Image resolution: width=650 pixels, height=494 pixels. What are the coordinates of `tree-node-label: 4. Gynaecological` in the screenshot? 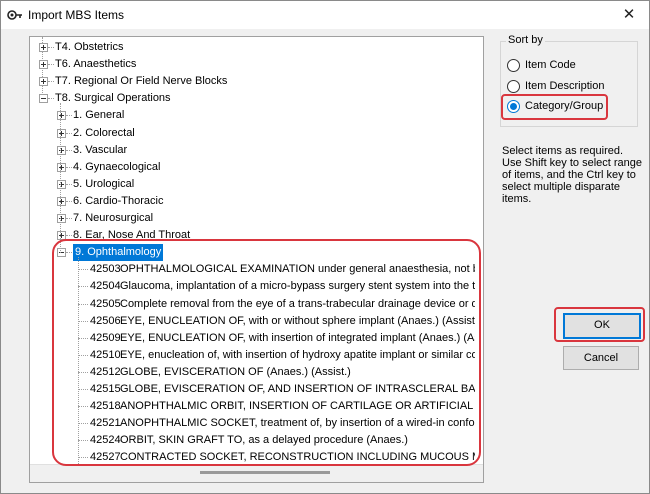 It's located at (117, 166).